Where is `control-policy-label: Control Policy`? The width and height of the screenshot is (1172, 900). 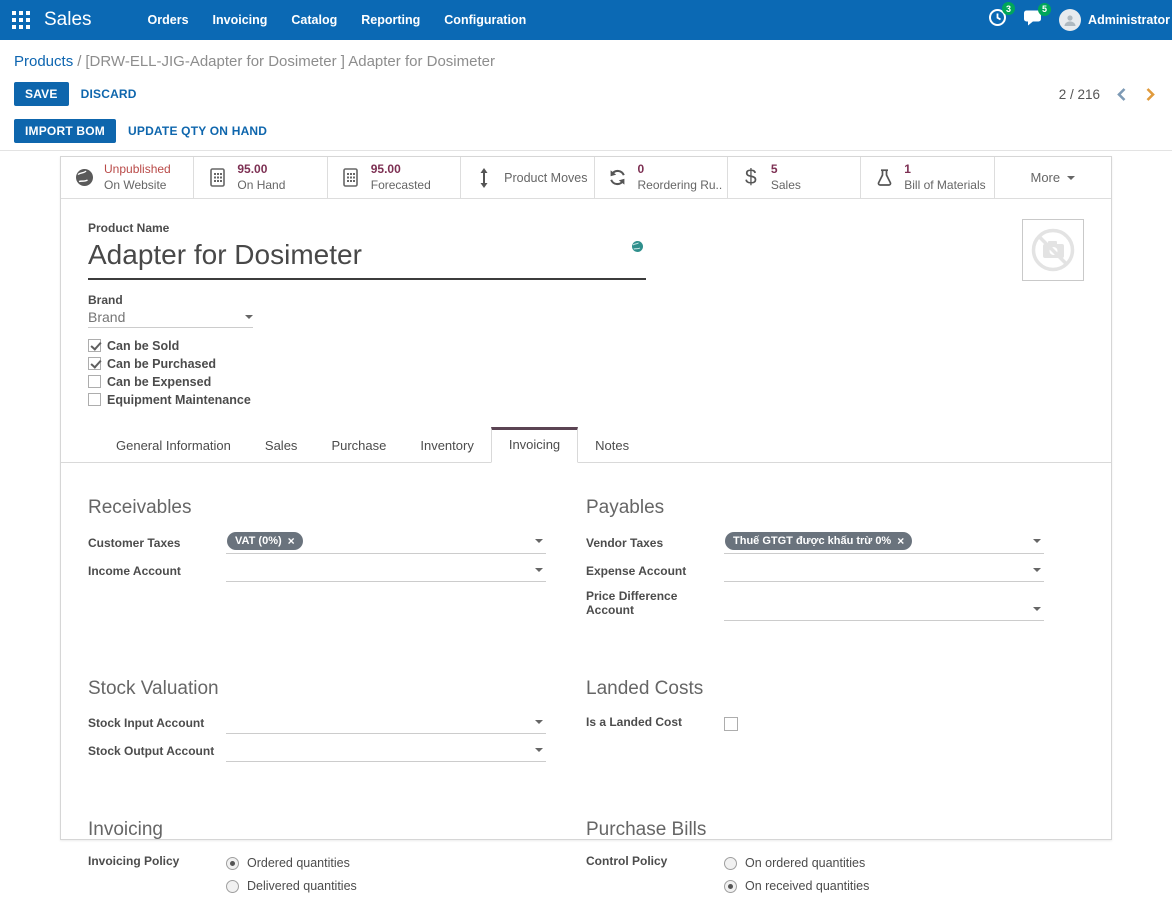 control-policy-label: Control Policy is located at coordinates (627, 861).